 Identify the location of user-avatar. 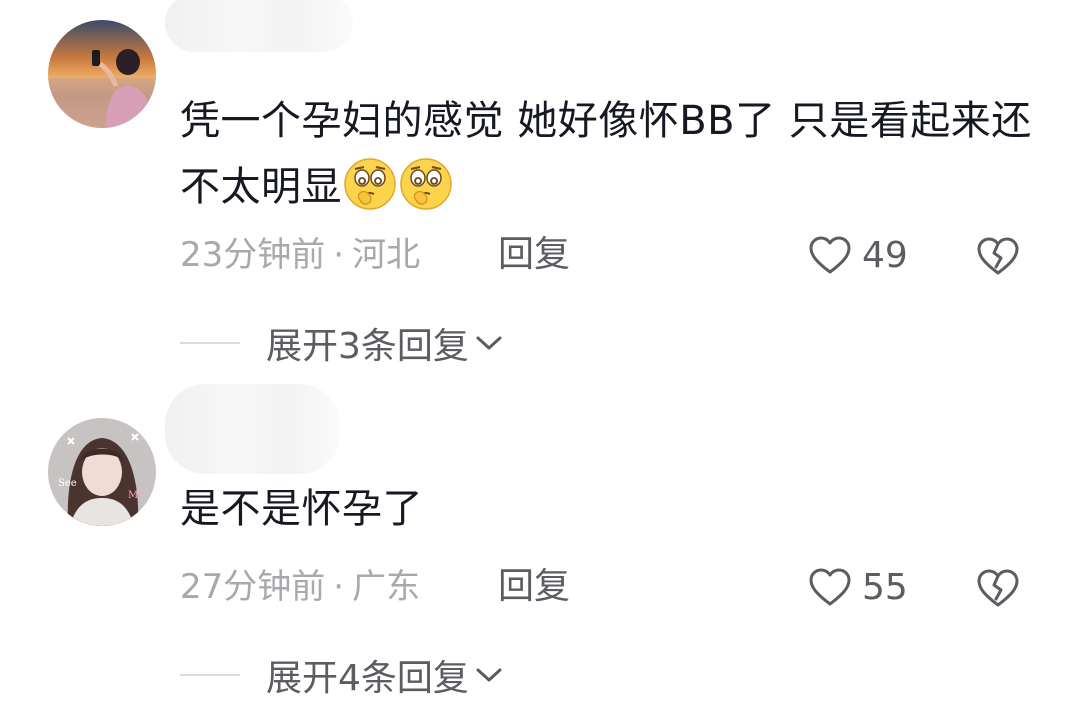
(102, 74).